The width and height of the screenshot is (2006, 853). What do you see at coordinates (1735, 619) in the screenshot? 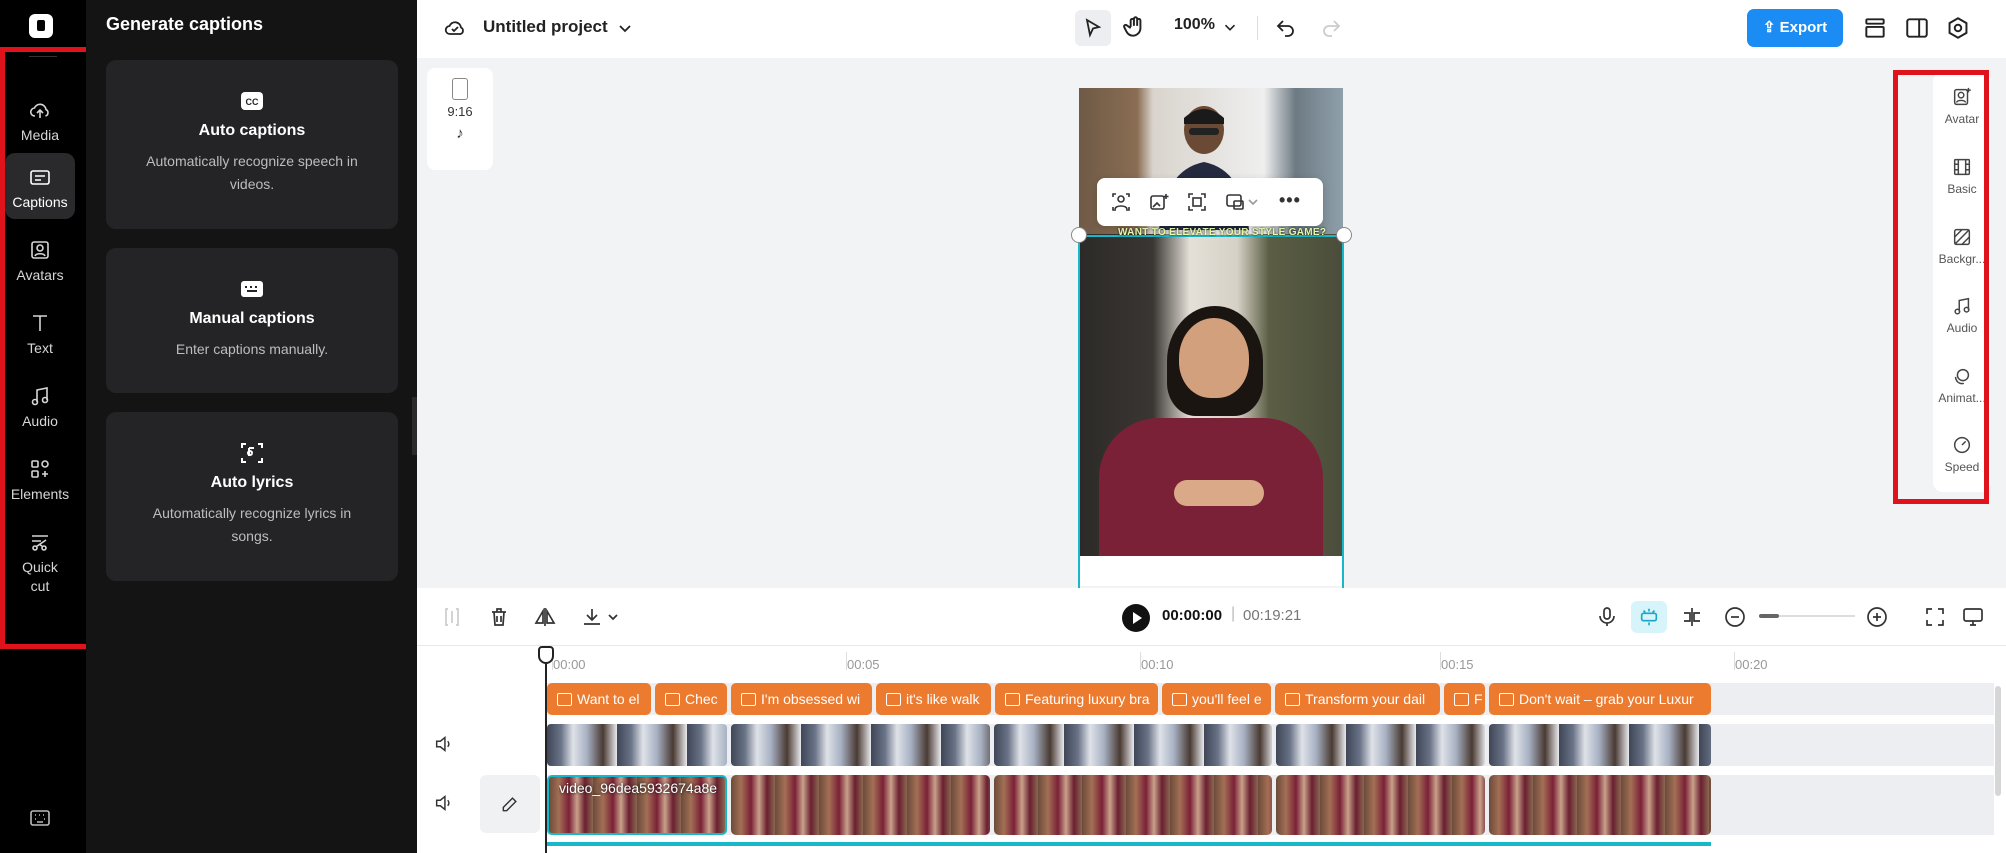
I see `zoom-out-icon` at bounding box center [1735, 619].